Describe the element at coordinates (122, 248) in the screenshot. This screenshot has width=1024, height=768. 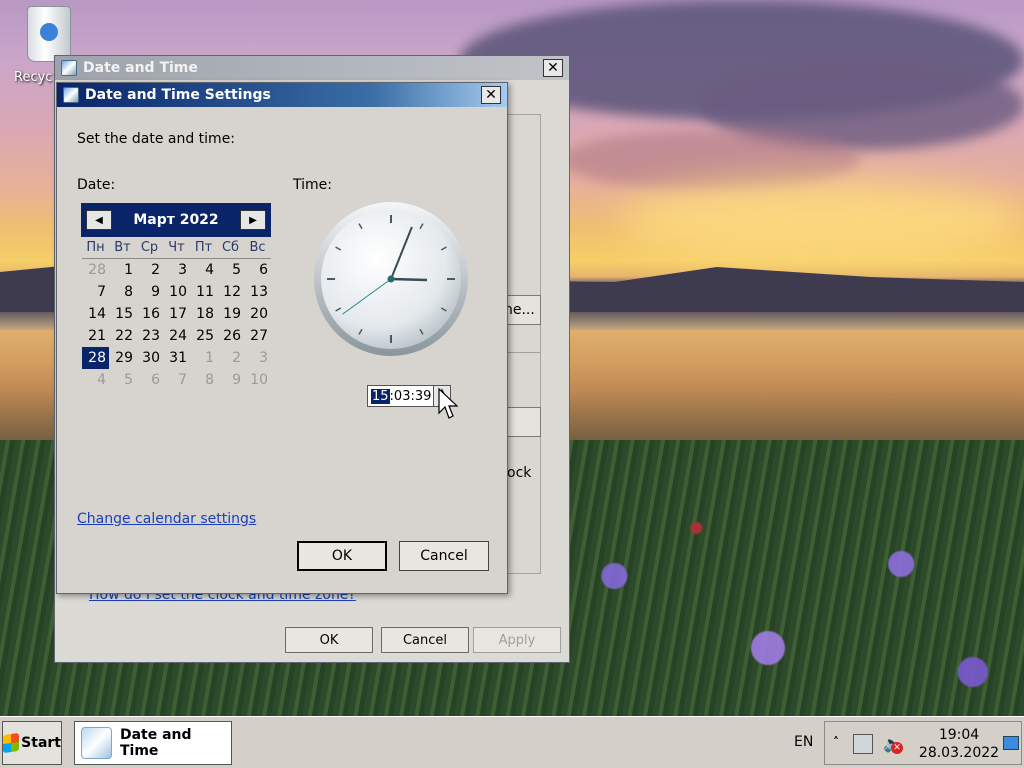
I see `weekday-header: Вт` at that location.